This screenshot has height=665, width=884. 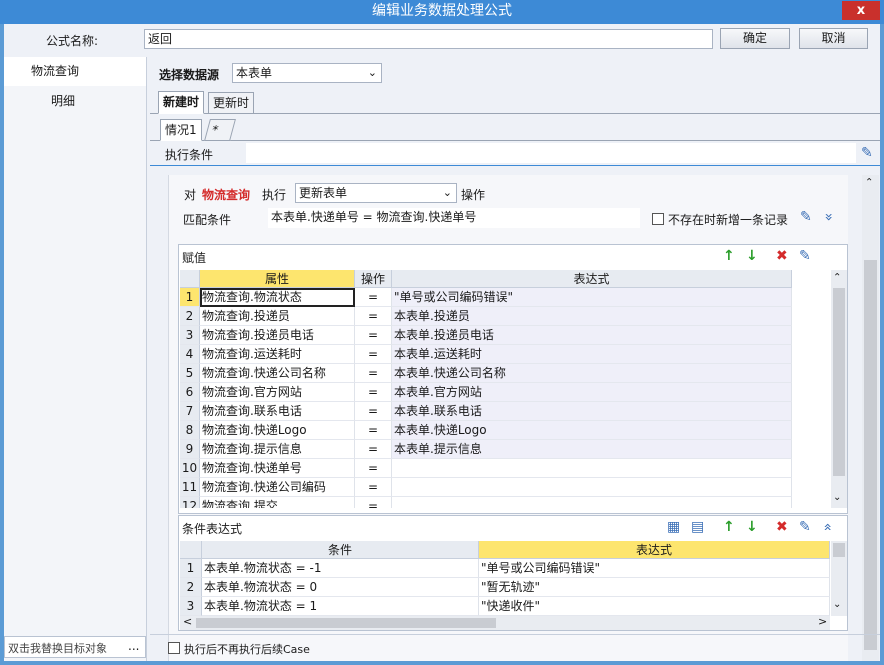 I want to click on add-row-icon: ▦, so click(x=673, y=527).